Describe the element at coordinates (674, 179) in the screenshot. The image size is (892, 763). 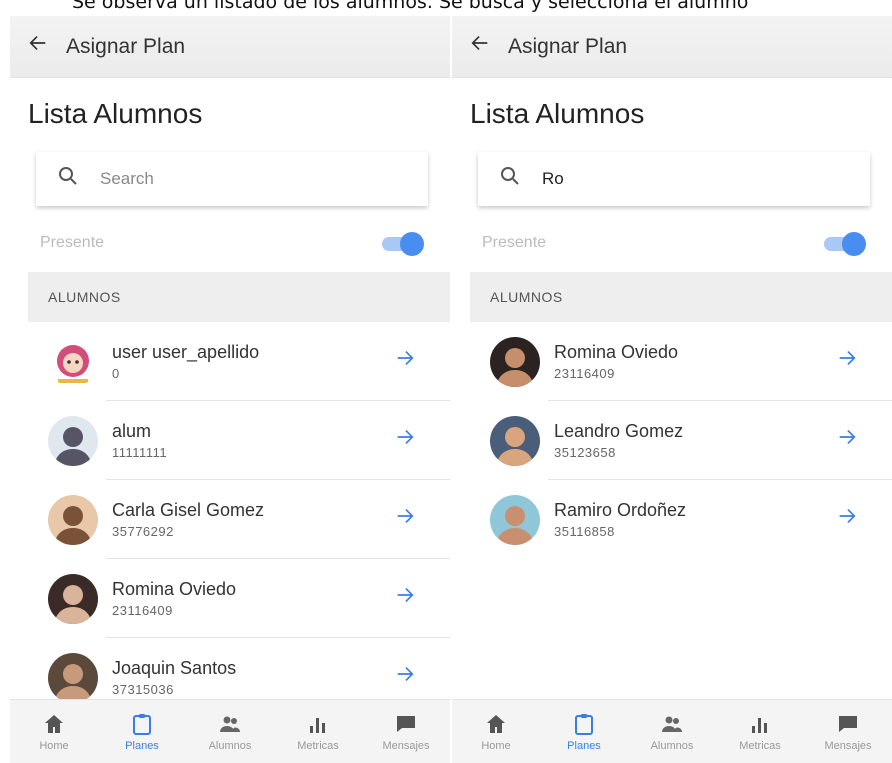
I see `search-box: Ro` at that location.